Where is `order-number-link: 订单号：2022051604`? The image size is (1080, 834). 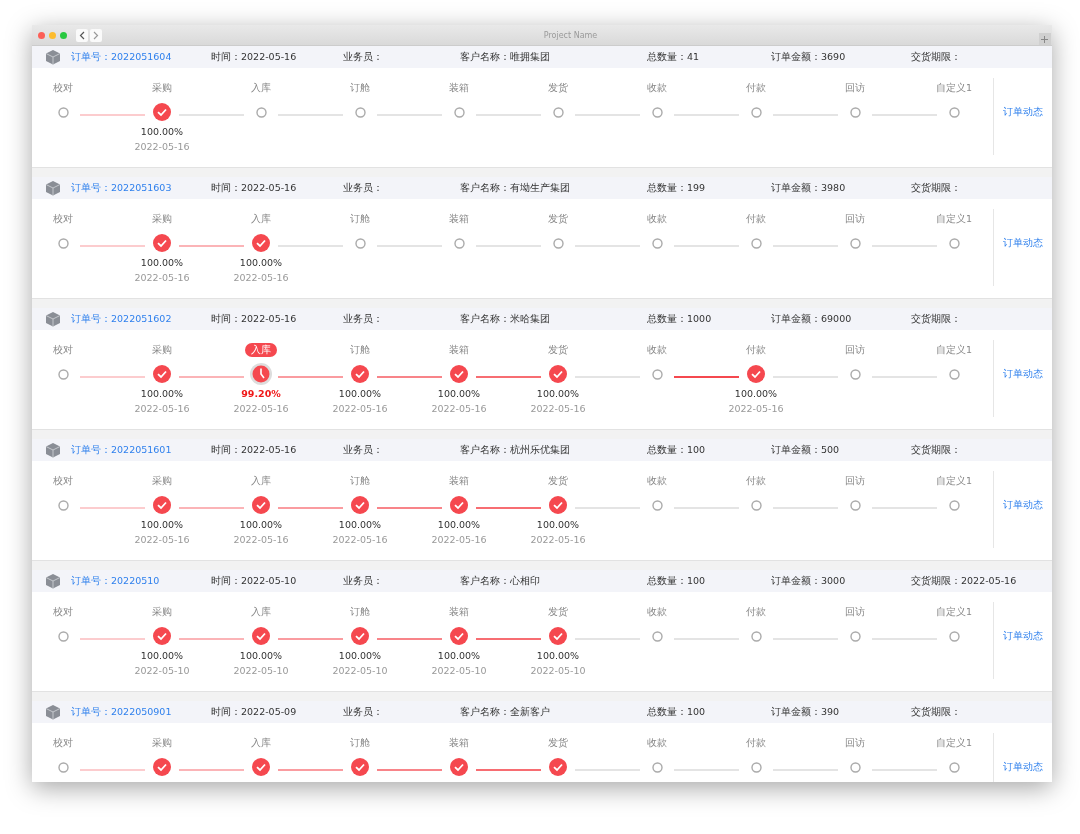
order-number-link: 订单号：2022051604 is located at coordinates (141, 57).